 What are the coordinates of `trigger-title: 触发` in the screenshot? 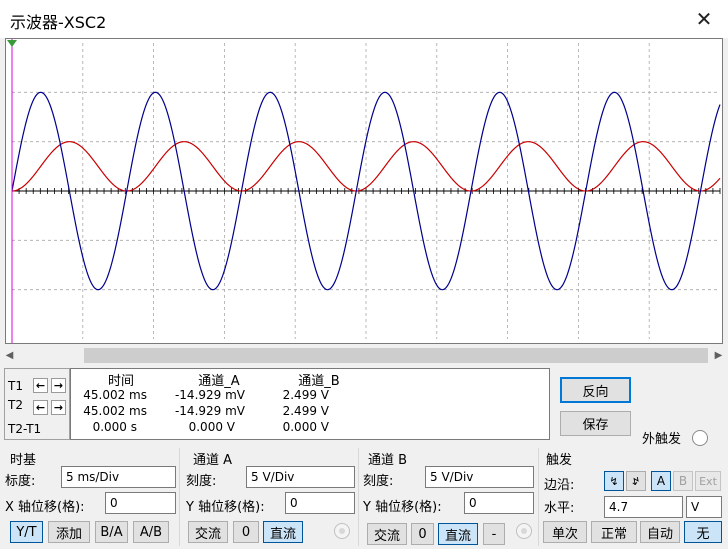 It's located at (559, 460).